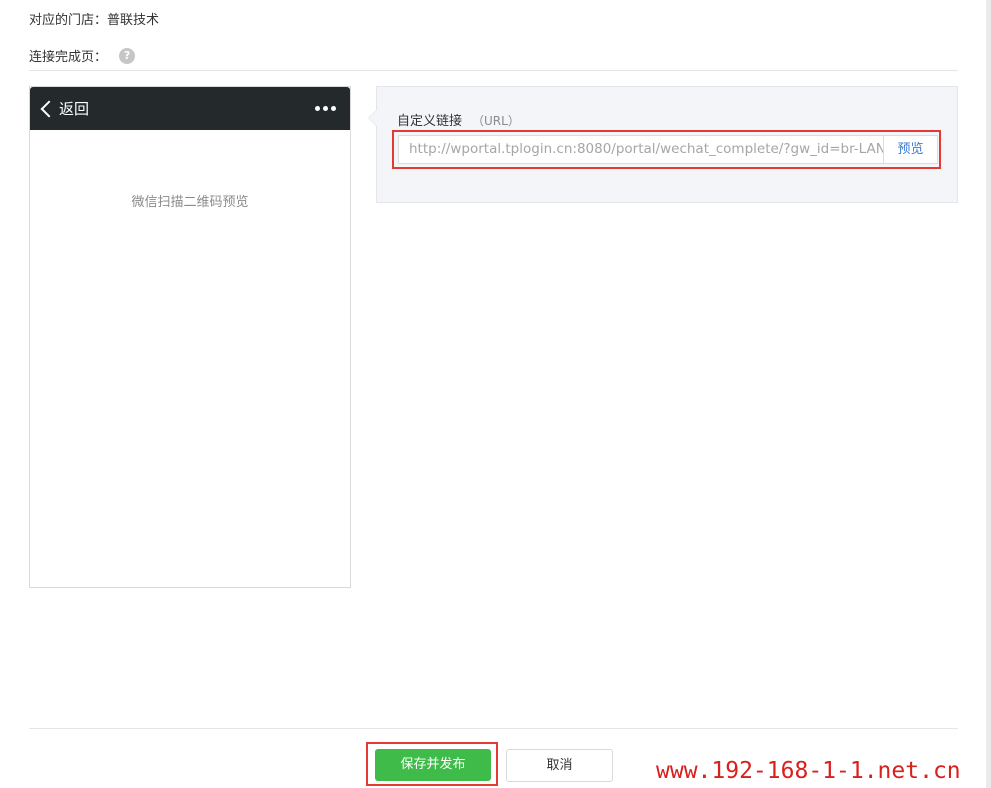 This screenshot has width=991, height=788. What do you see at coordinates (433, 765) in the screenshot?
I see `save-publish-button: 保存并发布` at bounding box center [433, 765].